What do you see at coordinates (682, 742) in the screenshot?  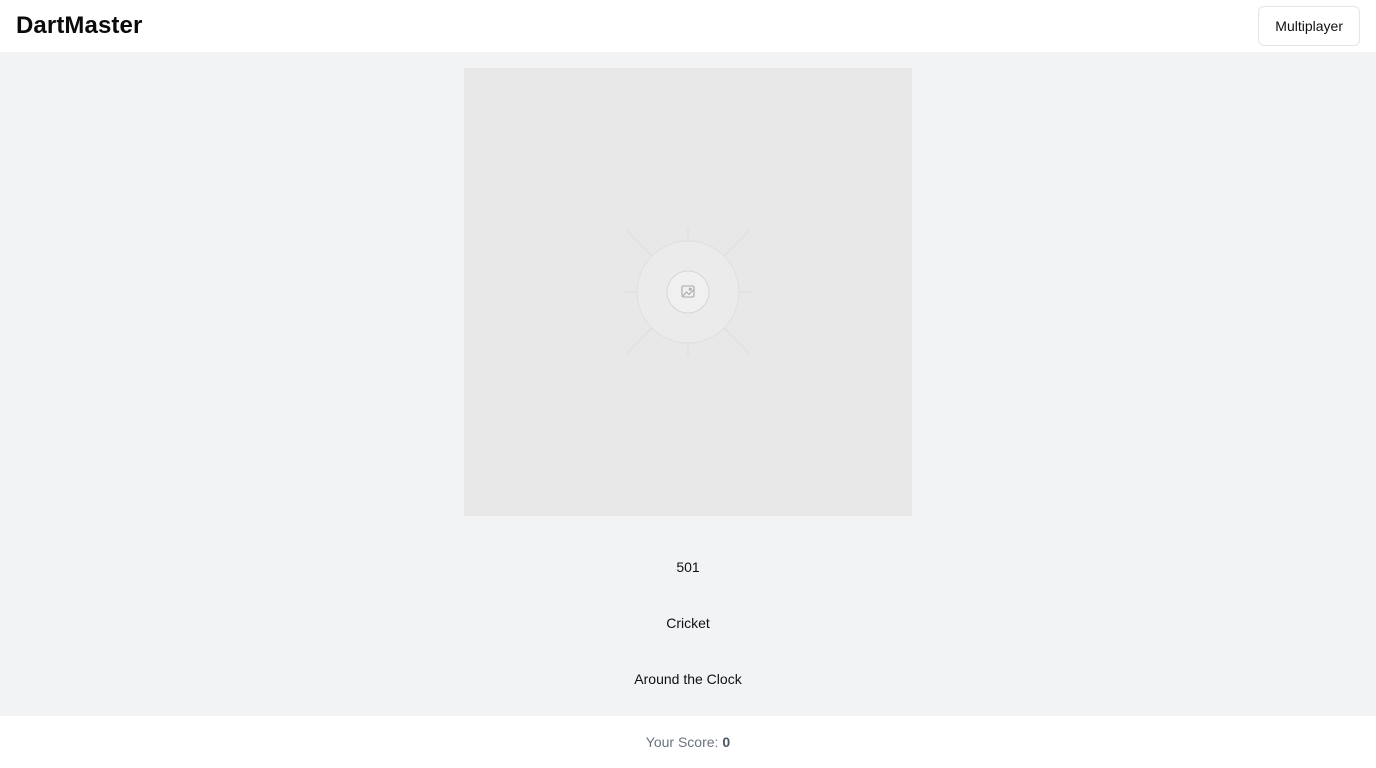 I see `score-label: Your Score:` at bounding box center [682, 742].